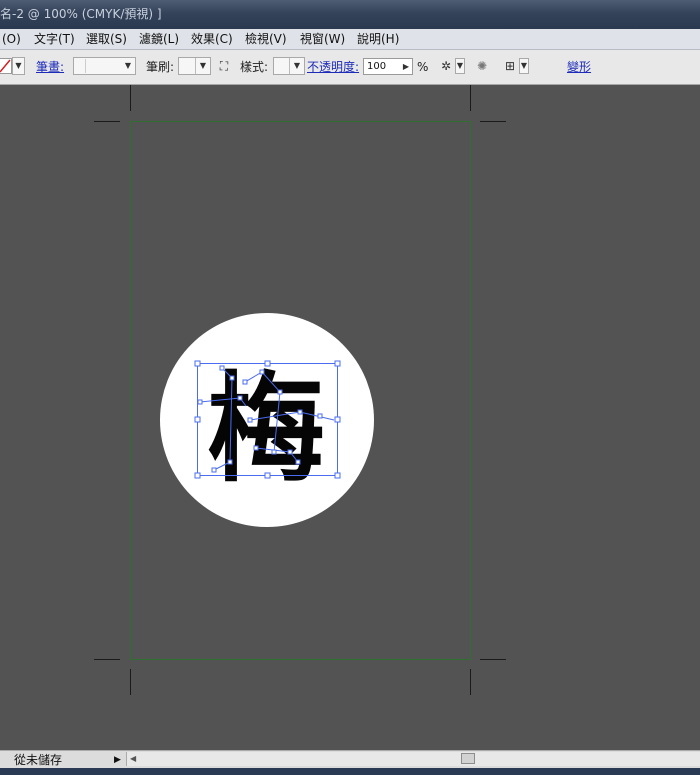  Describe the element at coordinates (468, 758) in the screenshot. I see `scroll-thumb` at that location.